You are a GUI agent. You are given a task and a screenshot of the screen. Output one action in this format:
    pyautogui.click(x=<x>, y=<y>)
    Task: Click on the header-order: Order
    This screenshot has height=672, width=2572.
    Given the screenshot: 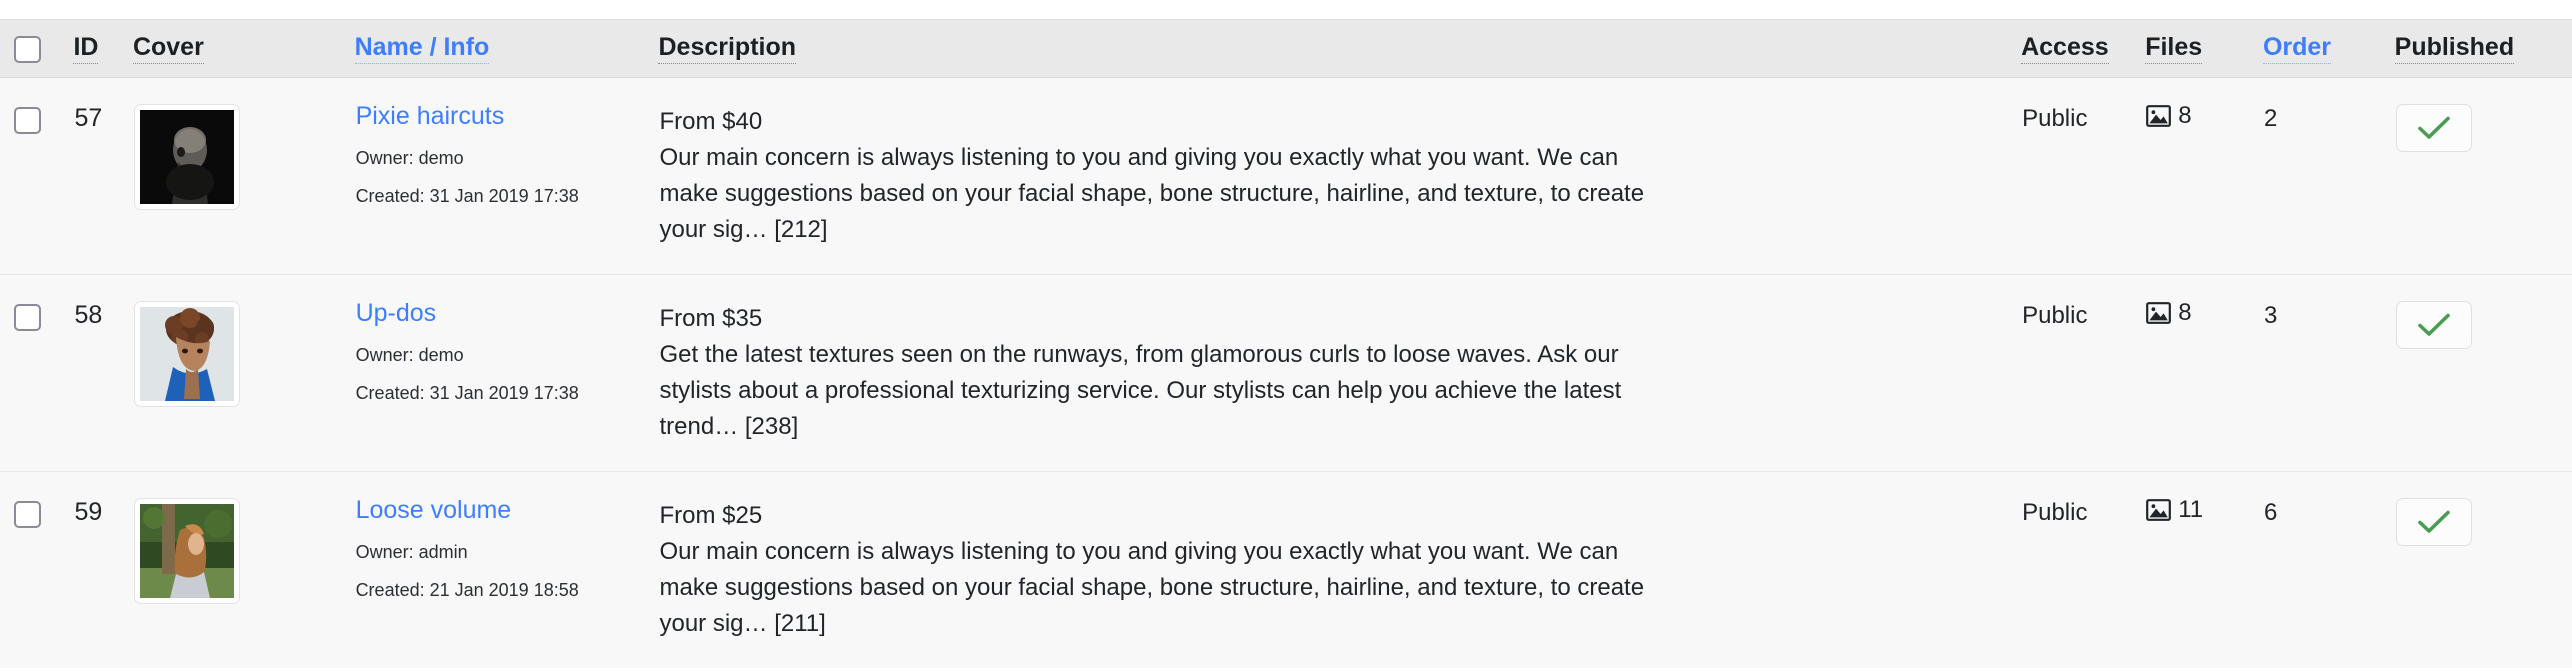 What is the action you would take?
    pyautogui.click(x=2328, y=48)
    